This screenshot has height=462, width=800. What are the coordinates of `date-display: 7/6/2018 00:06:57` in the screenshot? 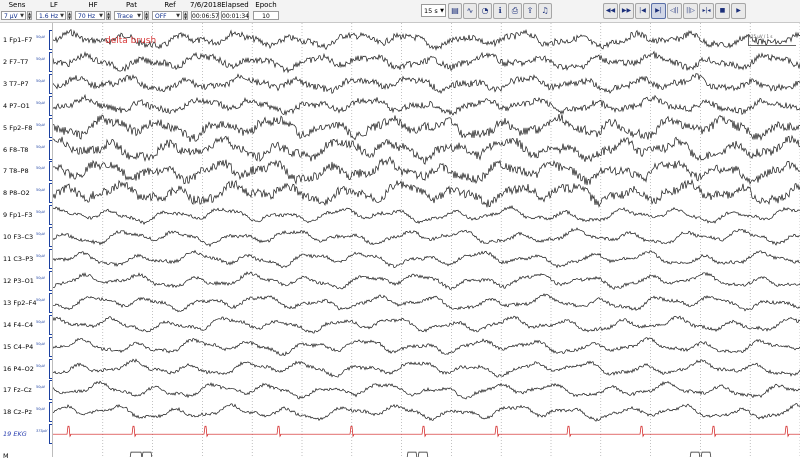 It's located at (205, 11).